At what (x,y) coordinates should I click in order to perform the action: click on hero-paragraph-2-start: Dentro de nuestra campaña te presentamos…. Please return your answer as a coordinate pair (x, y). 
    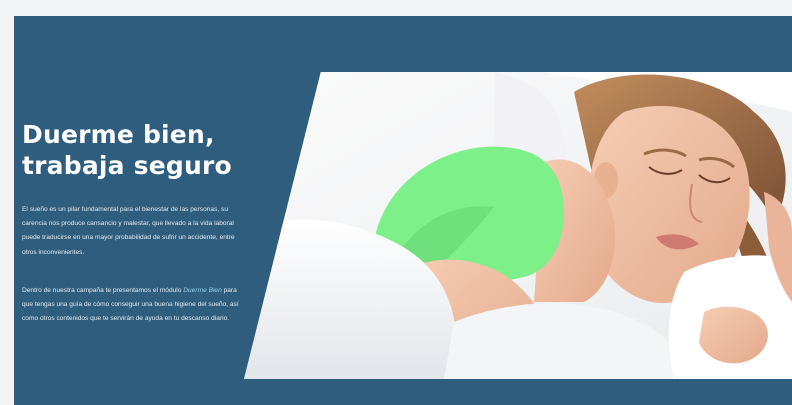
    Looking at the image, I should click on (103, 290).